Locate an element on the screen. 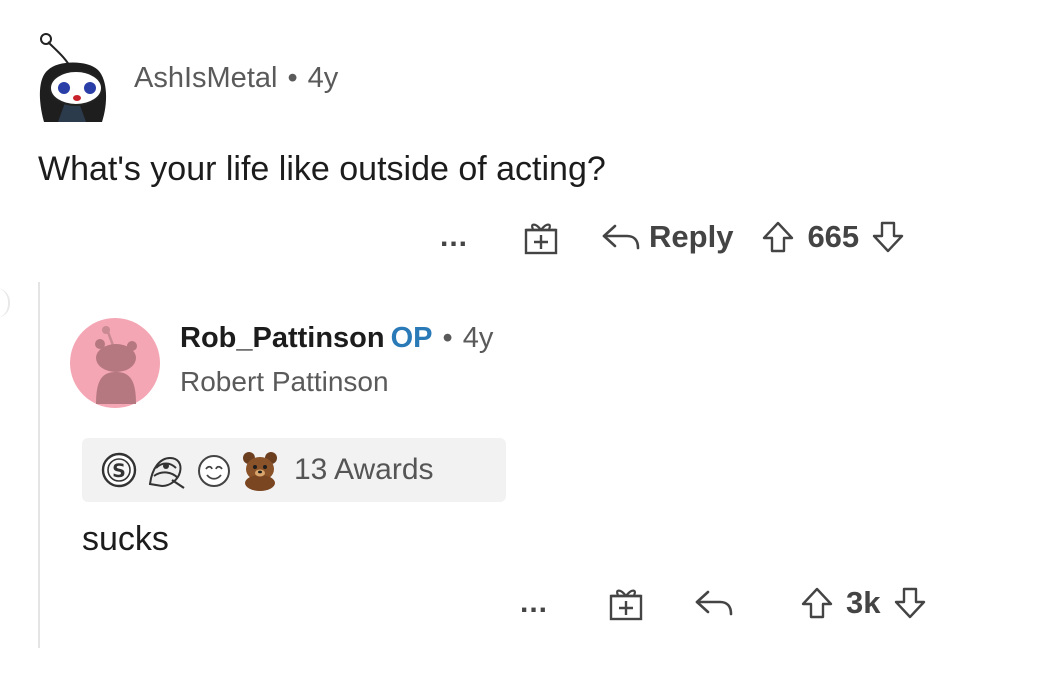  reply-button: Reply is located at coordinates (667, 237).